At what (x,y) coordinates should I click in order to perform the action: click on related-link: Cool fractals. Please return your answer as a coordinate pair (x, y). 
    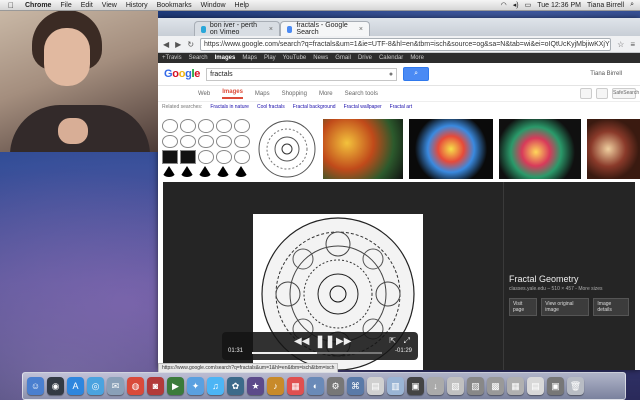
    Looking at the image, I should click on (271, 107).